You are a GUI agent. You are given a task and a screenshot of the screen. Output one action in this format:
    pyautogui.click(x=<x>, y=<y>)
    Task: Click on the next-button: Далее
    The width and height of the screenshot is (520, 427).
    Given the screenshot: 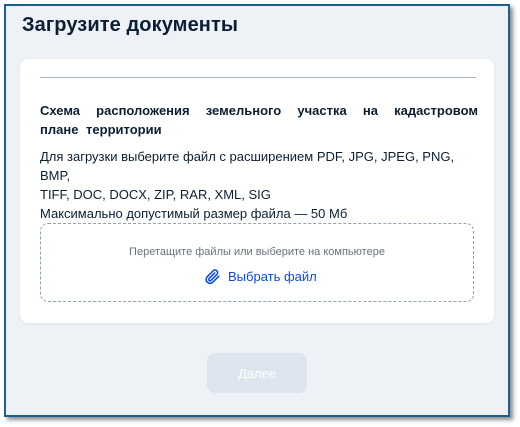 What is the action you would take?
    pyautogui.click(x=257, y=373)
    